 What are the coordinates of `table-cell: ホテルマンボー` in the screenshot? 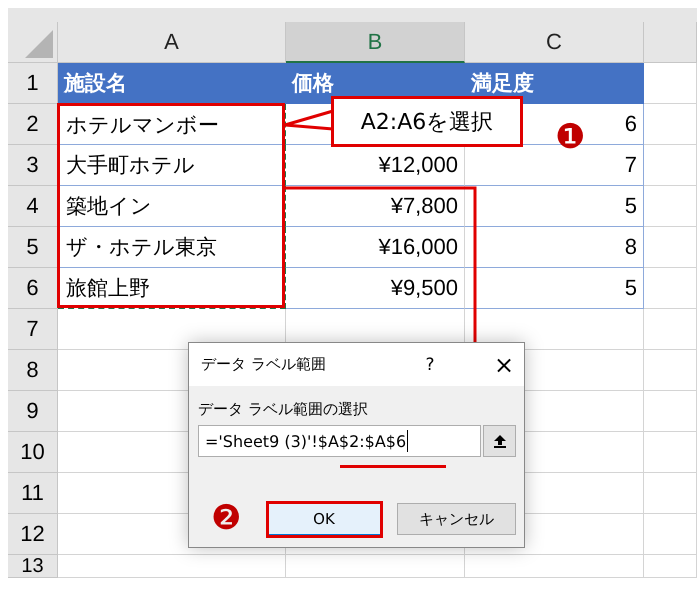 It's located at (172, 124).